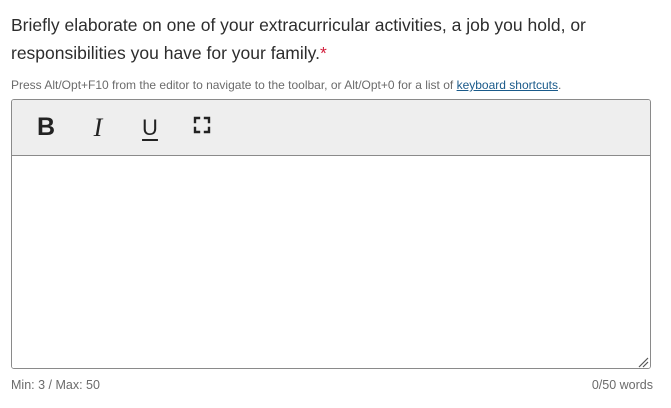 Image resolution: width=671 pixels, height=408 pixels. Describe the element at coordinates (323, 53) in the screenshot. I see `required-marker: *` at that location.